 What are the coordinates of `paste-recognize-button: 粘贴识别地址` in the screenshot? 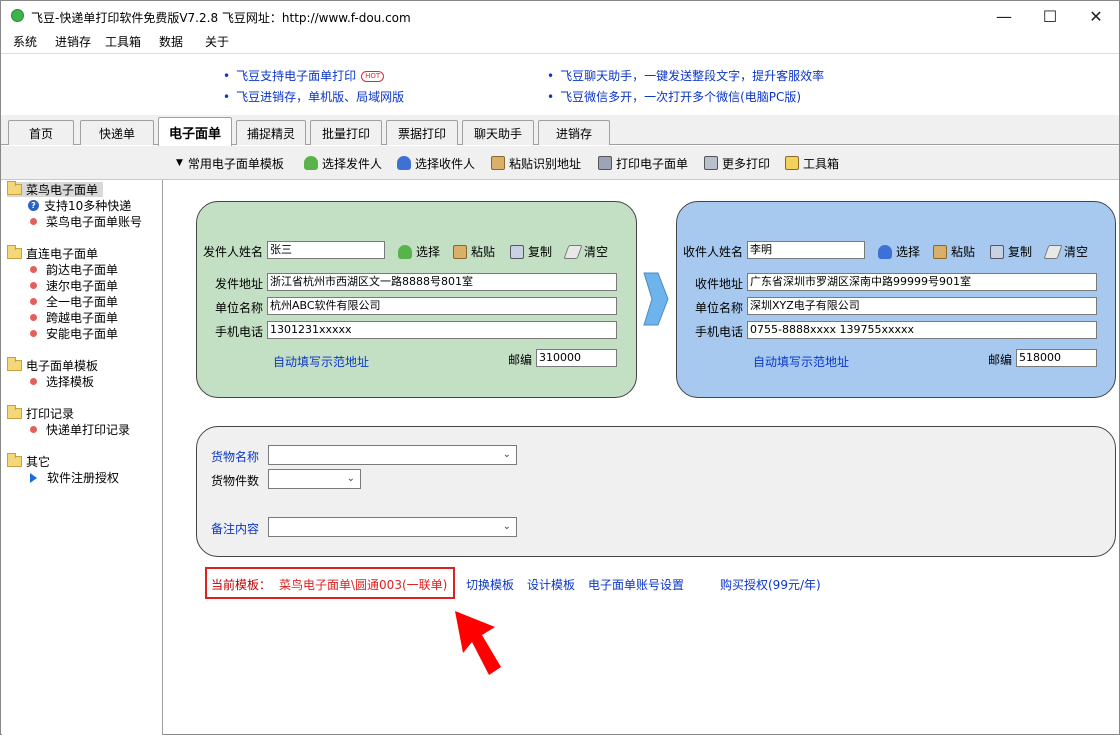 It's located at (536, 163).